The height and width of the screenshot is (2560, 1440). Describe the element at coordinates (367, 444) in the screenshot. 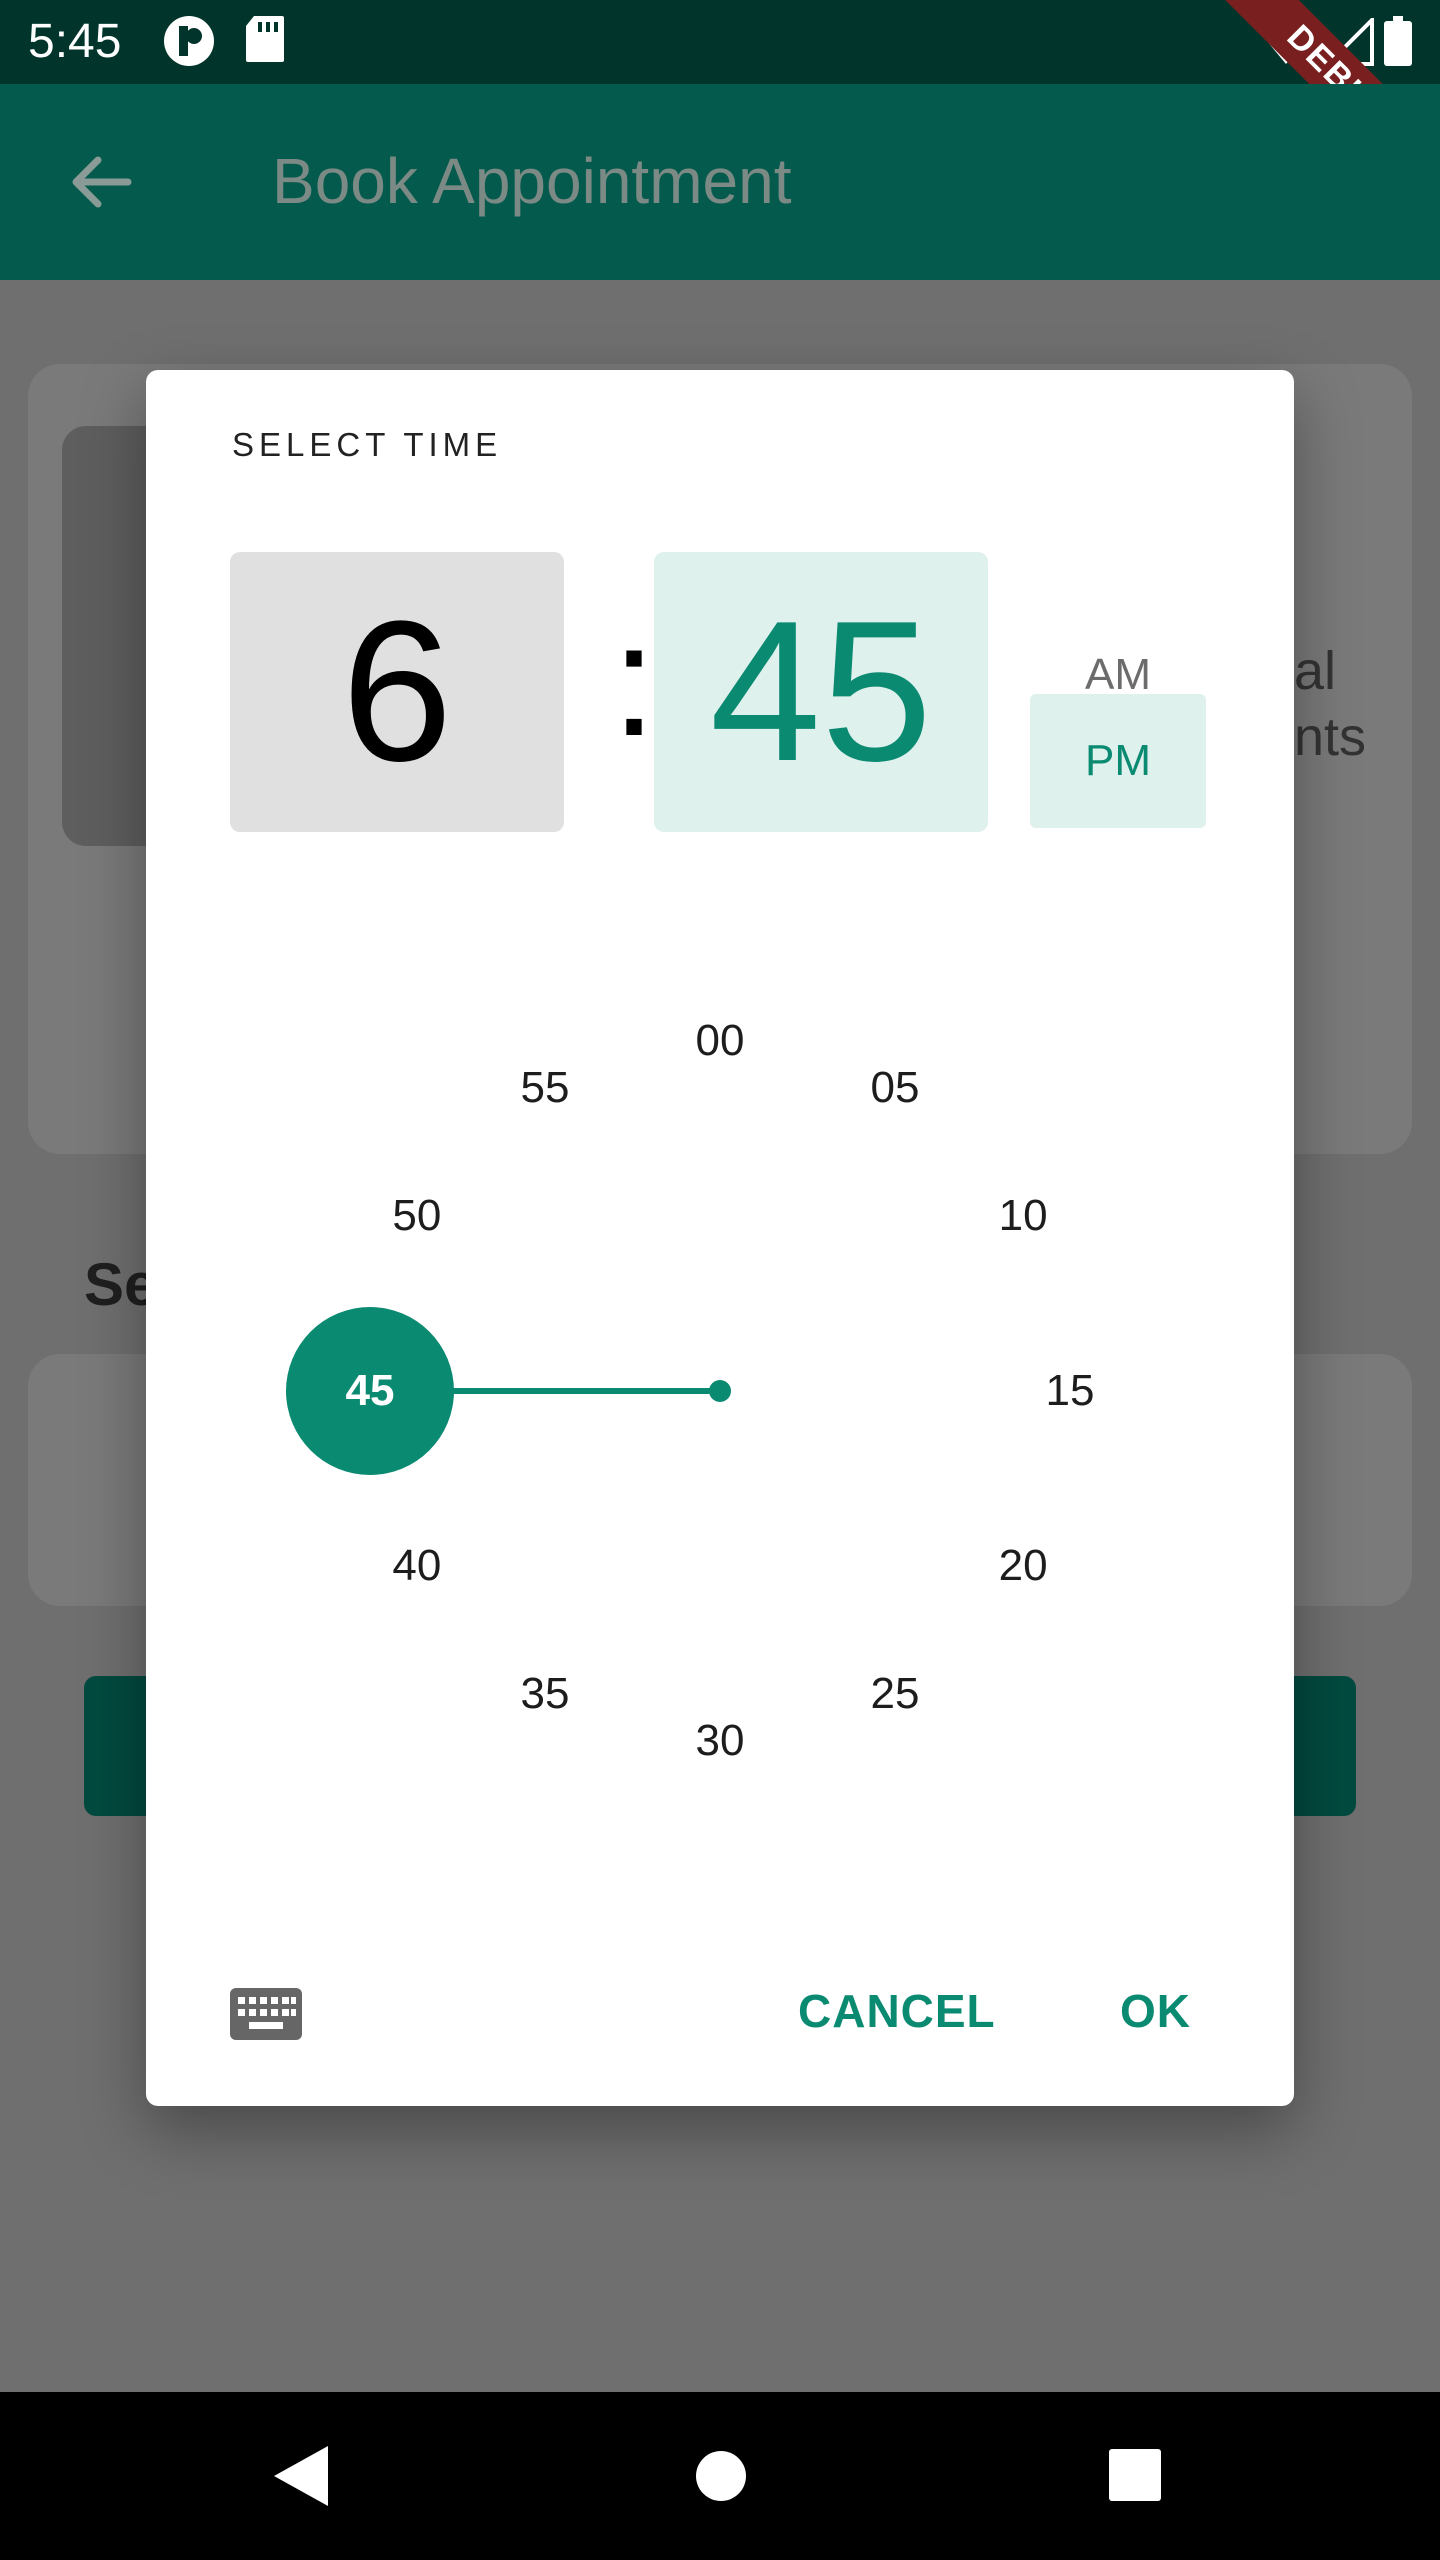

I see `dialog-title: SELECT TIME` at that location.